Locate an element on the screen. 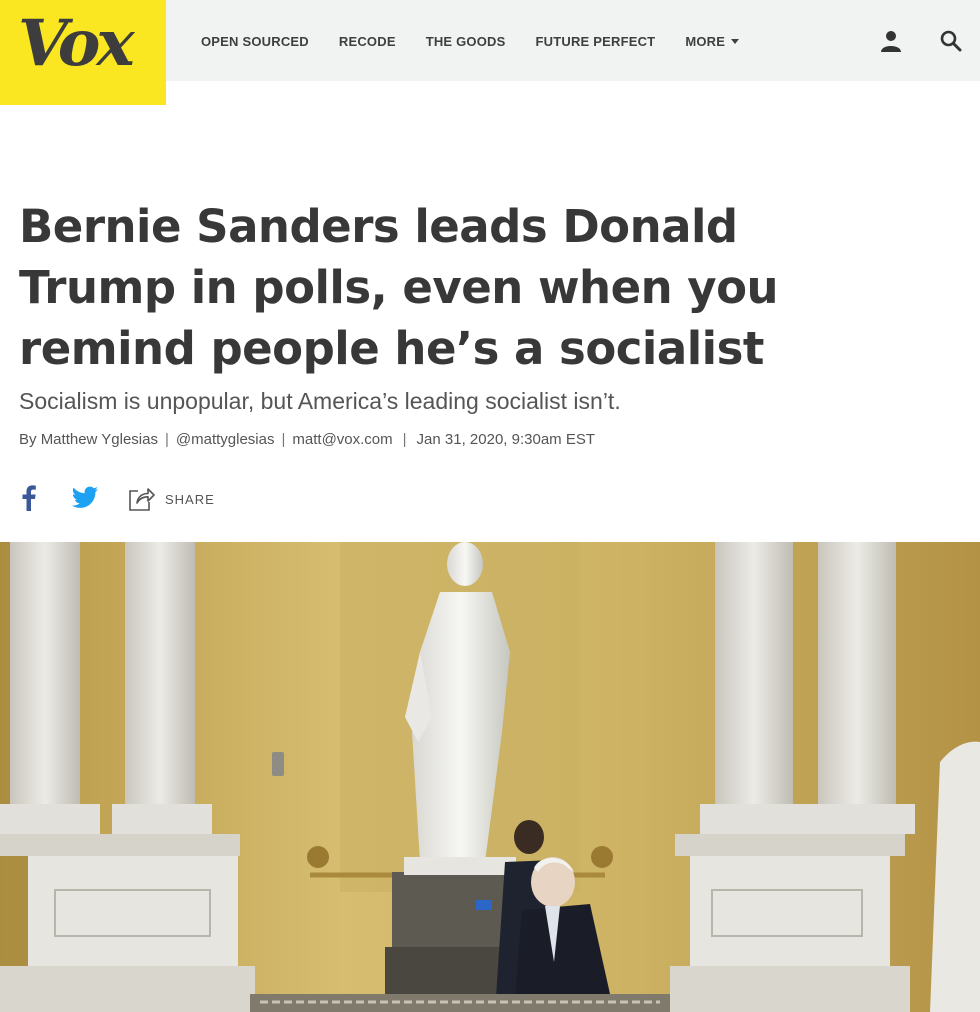  nav-link-future-perfect: Future Perfect is located at coordinates (596, 41).